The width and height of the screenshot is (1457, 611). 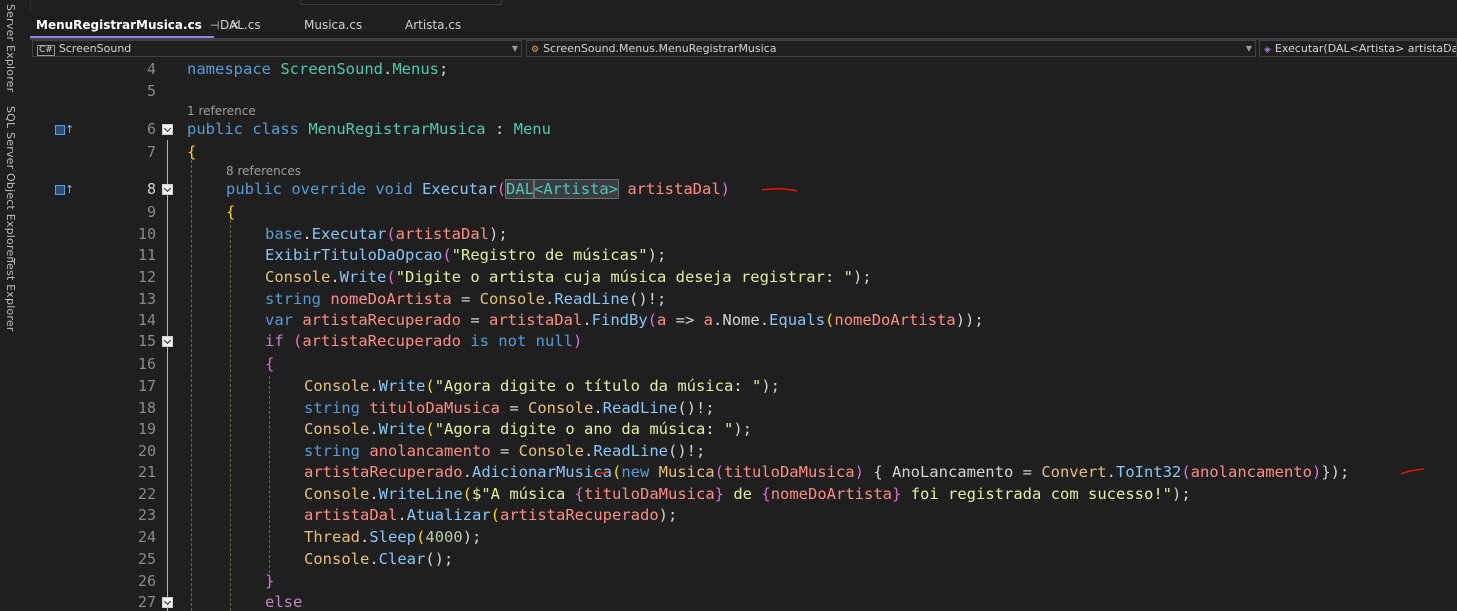 I want to click on line-number: 12, so click(x=146, y=277).